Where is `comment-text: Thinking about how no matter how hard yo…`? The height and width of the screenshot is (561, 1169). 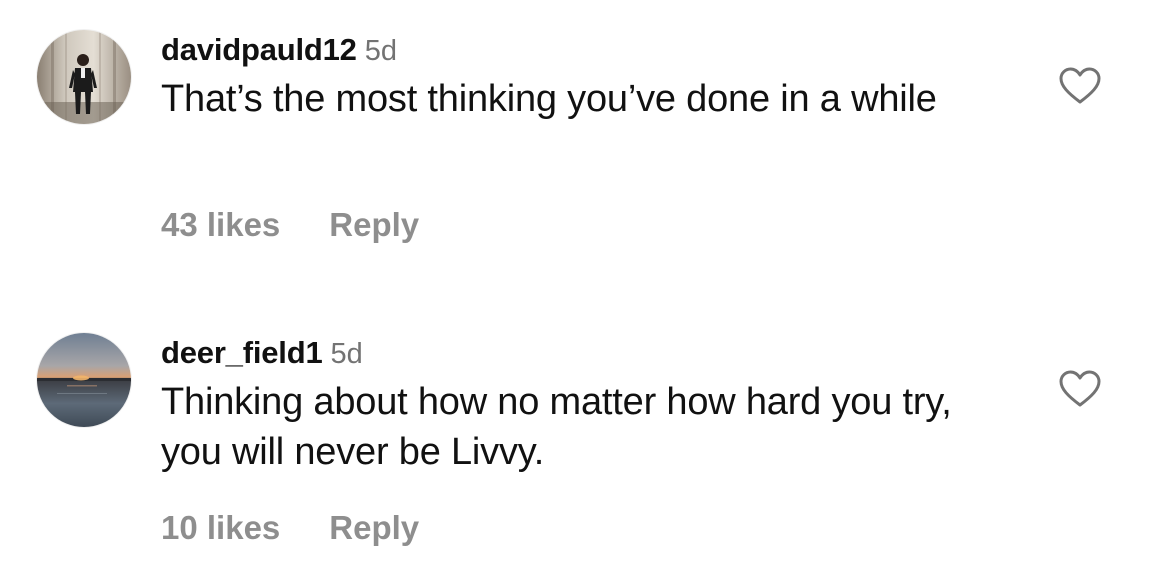
comment-text: Thinking about how no matter how hard yo… is located at coordinates (556, 427).